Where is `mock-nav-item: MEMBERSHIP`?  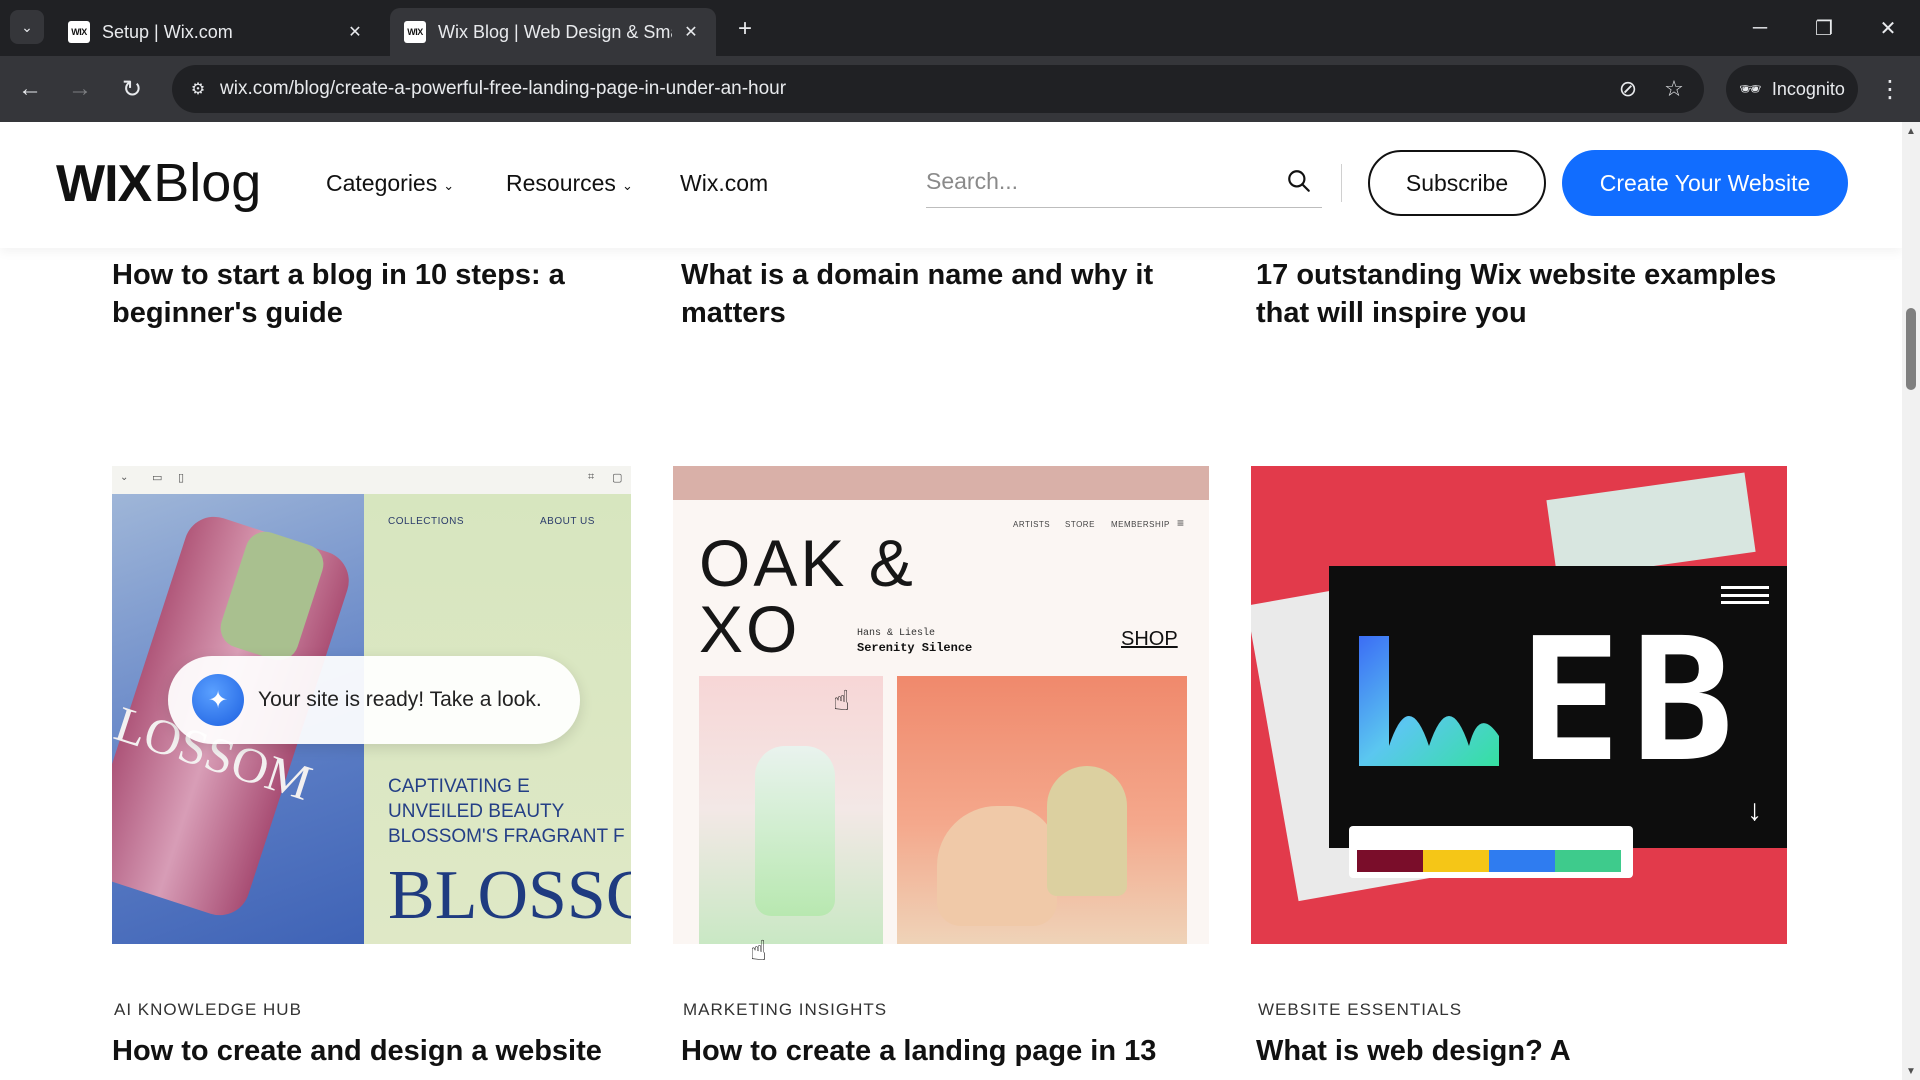 mock-nav-item: MEMBERSHIP is located at coordinates (1140, 524).